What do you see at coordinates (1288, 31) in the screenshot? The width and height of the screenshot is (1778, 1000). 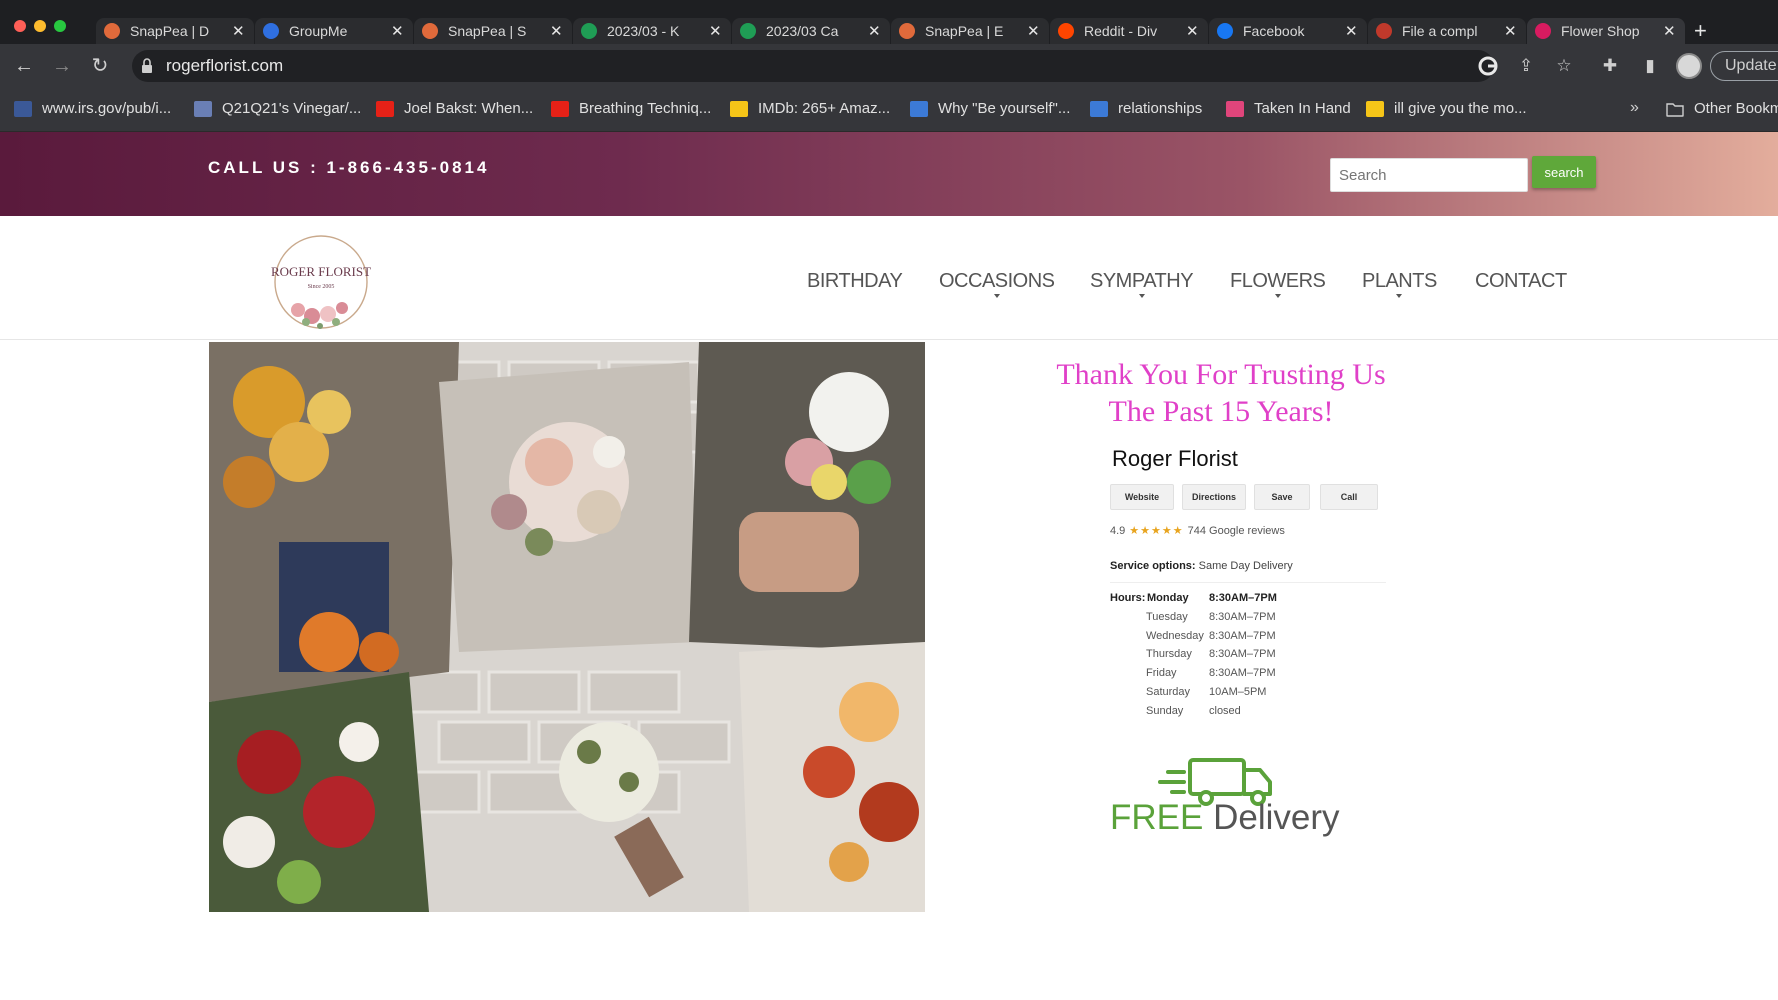 I see `browser-tab: Facebook ✕` at bounding box center [1288, 31].